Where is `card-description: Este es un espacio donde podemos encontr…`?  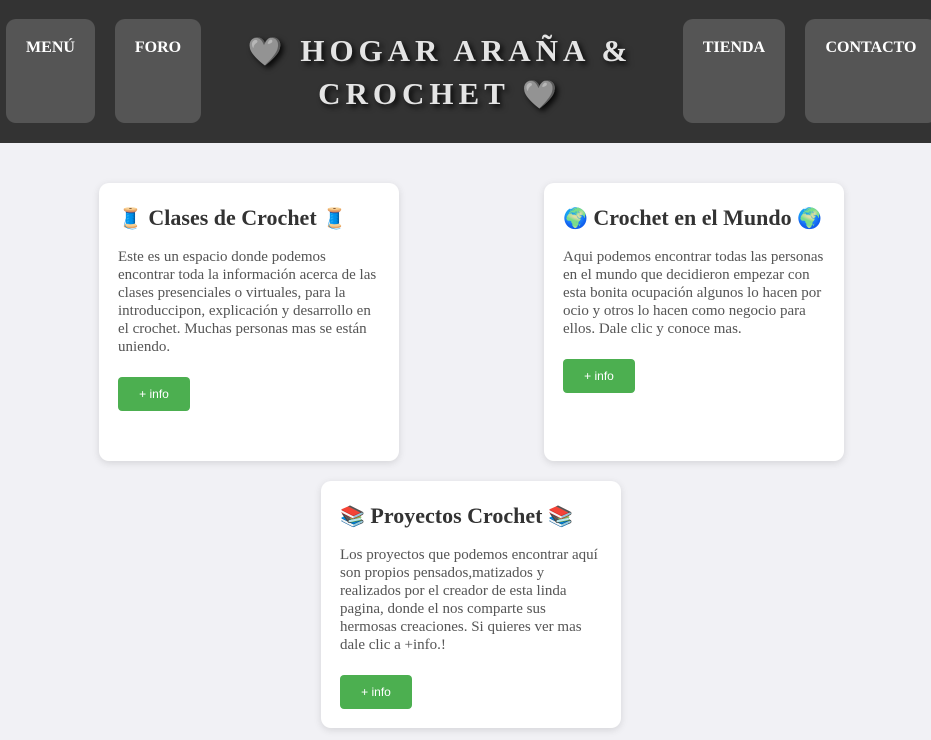 card-description: Este es un espacio donde podemos encontr… is located at coordinates (247, 302).